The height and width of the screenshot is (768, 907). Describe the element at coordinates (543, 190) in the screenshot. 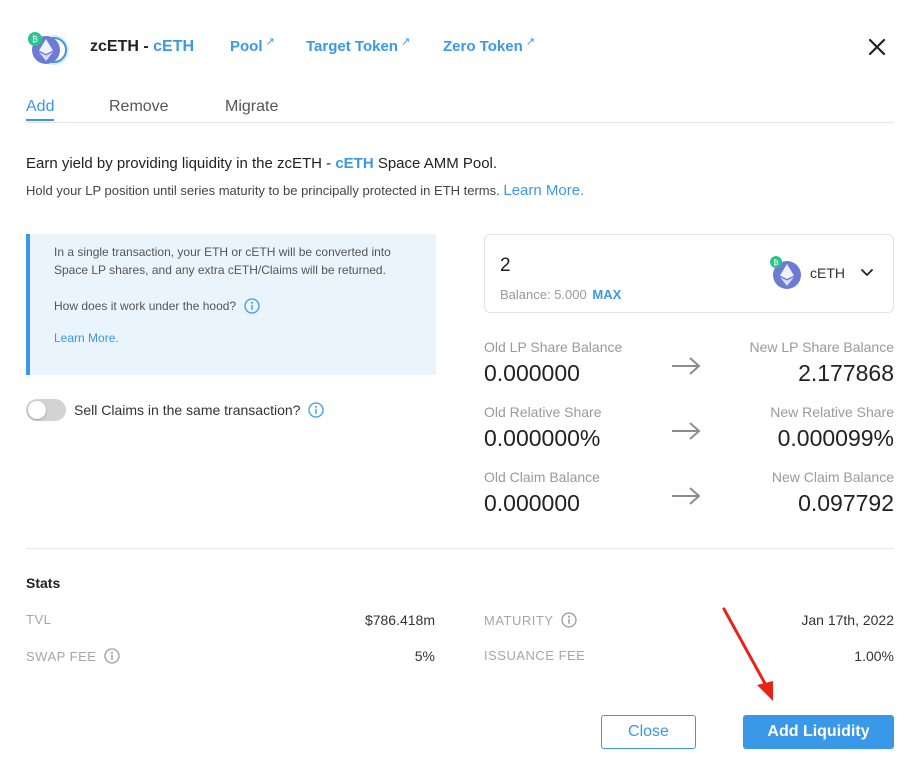

I see `intro-learn-more-link: Learn More.` at that location.